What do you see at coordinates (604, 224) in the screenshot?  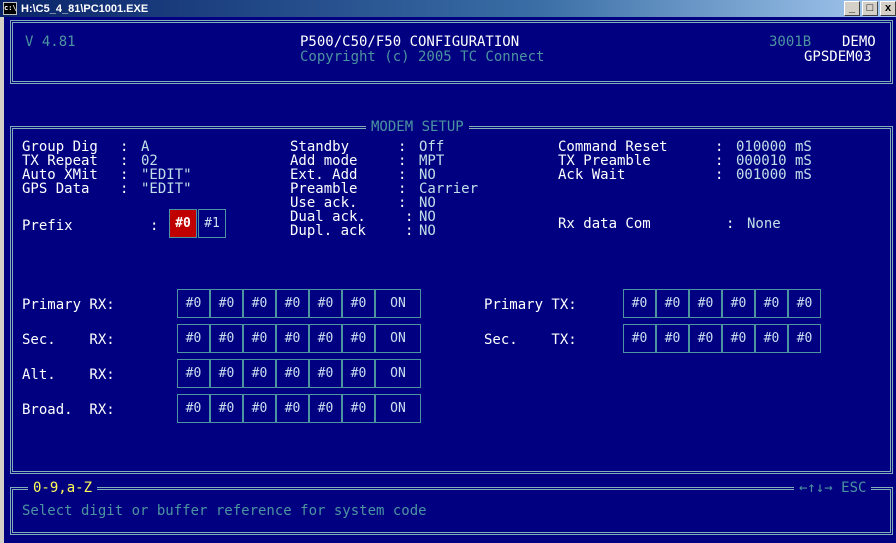 I see `rx-data-com-label: Rx data Com` at bounding box center [604, 224].